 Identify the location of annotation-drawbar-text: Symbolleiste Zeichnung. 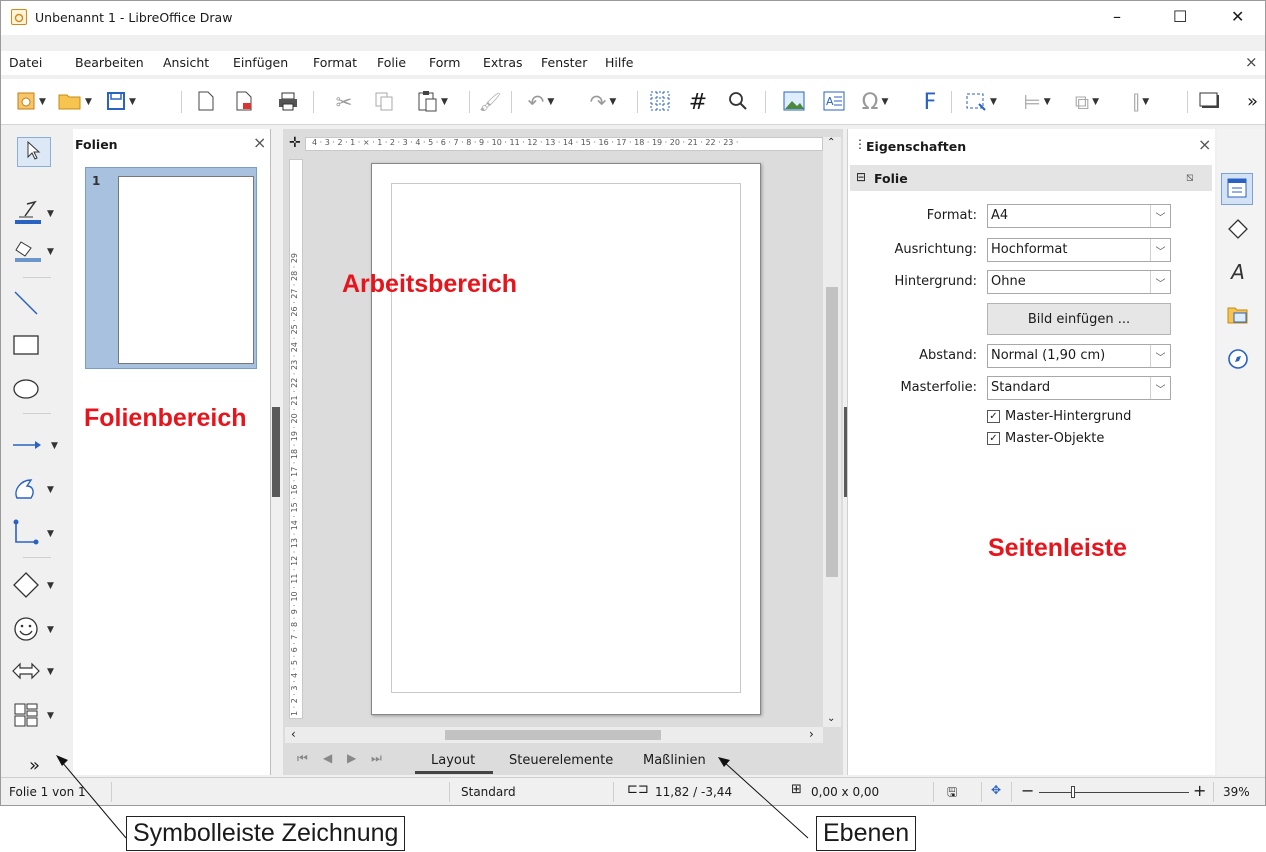
(266, 833).